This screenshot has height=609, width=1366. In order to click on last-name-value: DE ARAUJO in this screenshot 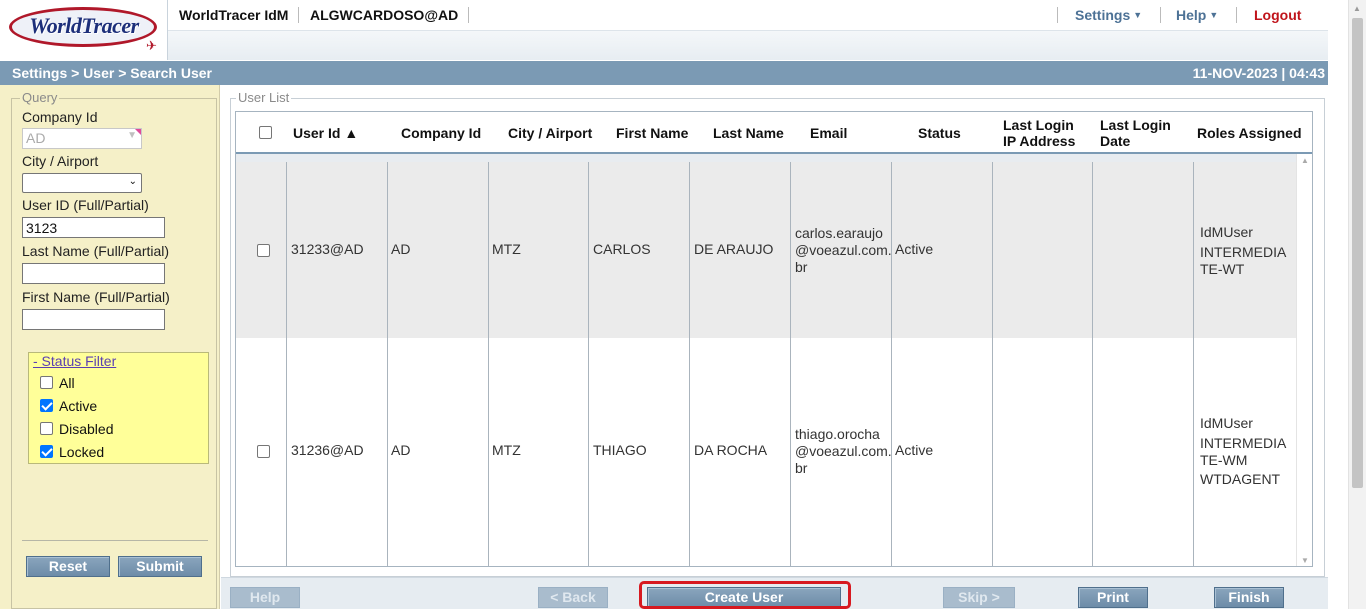, I will do `click(734, 249)`.